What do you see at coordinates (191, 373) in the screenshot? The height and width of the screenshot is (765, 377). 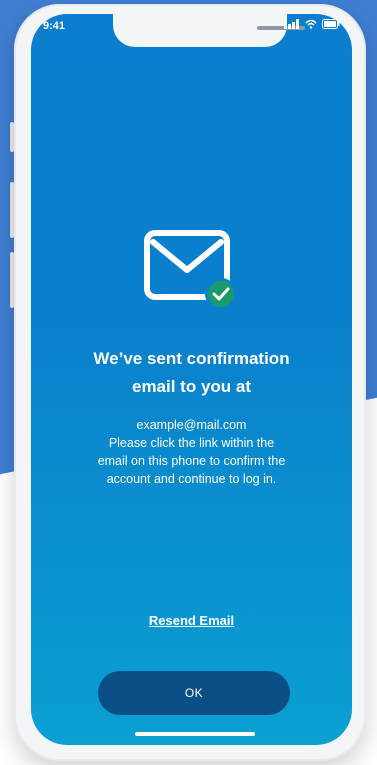 I see `confirmation-title: We’ve sent confirmation email to you at` at bounding box center [191, 373].